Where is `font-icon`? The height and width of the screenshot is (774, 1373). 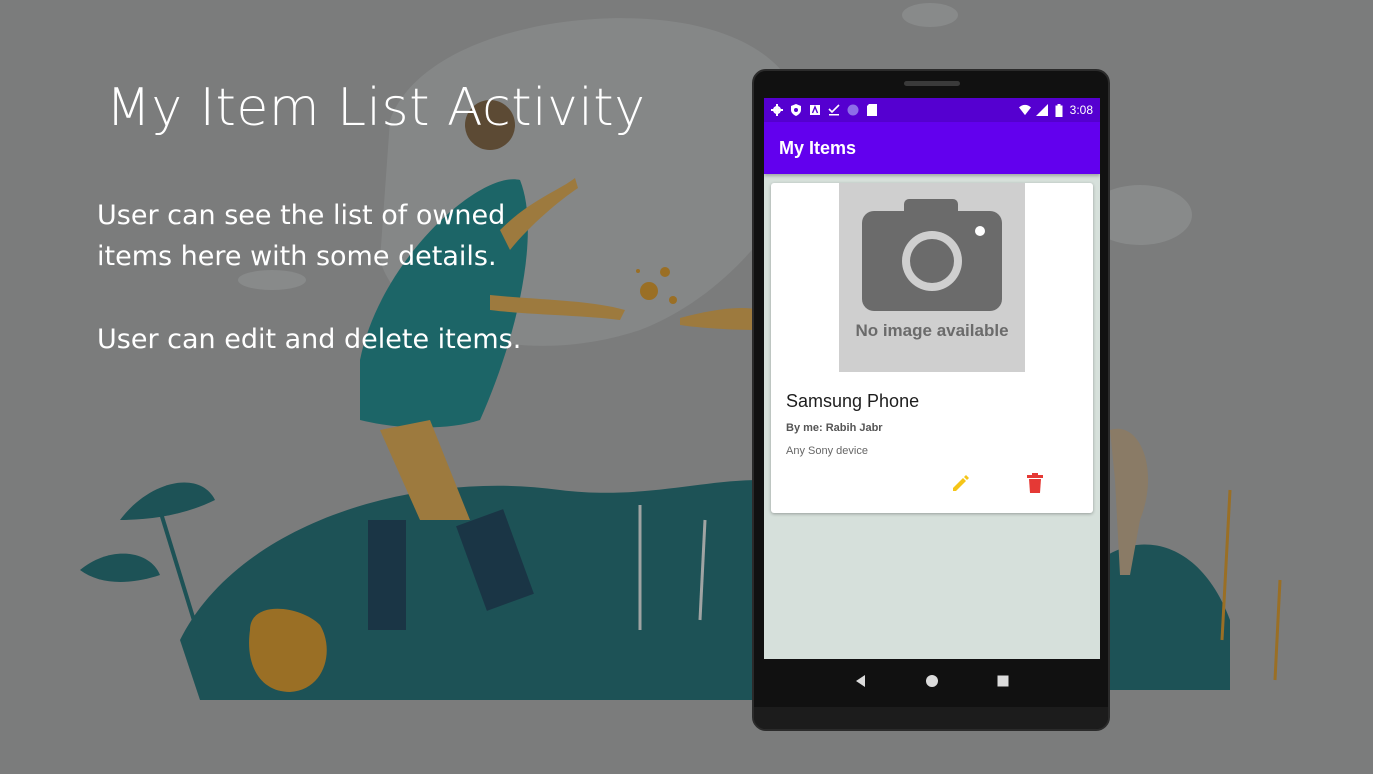
font-icon is located at coordinates (815, 110).